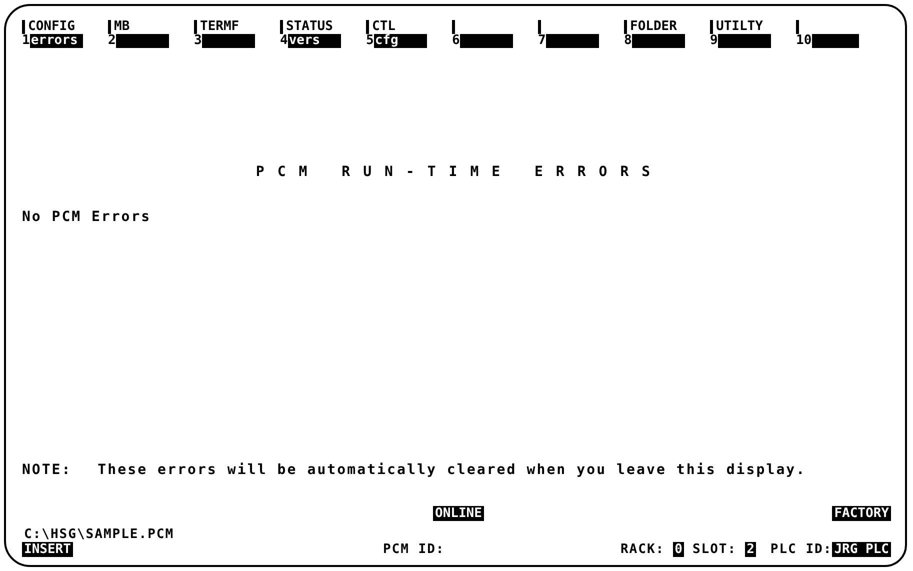 The image size is (913, 571). What do you see at coordinates (47, 470) in the screenshot?
I see `note-label: NOTE:` at bounding box center [47, 470].